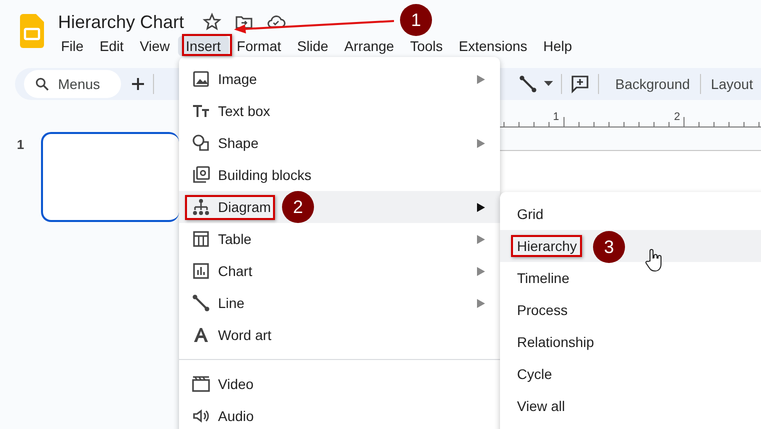  Describe the element at coordinates (677, 117) in the screenshot. I see `ruler-label: 2` at that location.